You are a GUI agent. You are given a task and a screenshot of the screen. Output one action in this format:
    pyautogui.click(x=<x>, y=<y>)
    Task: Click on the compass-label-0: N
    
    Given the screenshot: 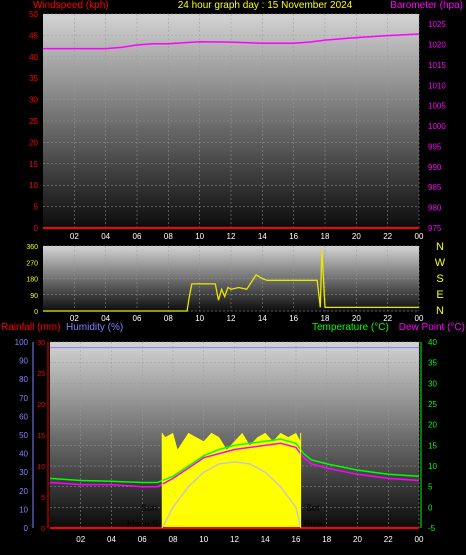 What is the action you would take?
    pyautogui.click(x=440, y=247)
    